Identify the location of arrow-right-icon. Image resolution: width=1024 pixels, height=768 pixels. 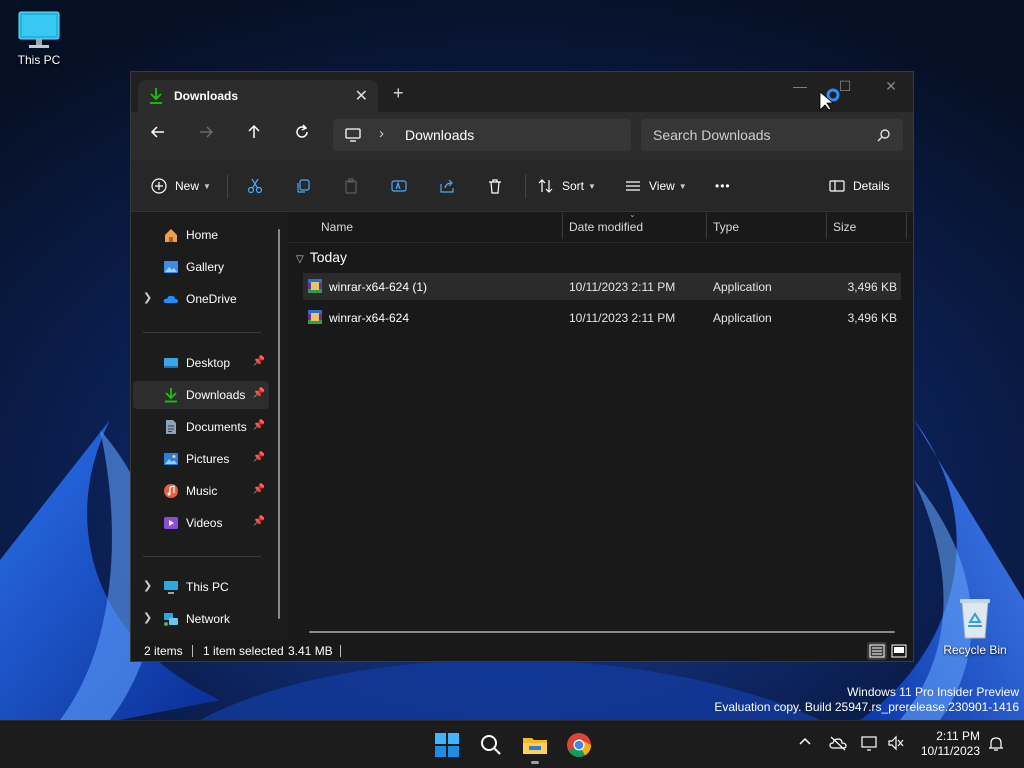
(207, 132).